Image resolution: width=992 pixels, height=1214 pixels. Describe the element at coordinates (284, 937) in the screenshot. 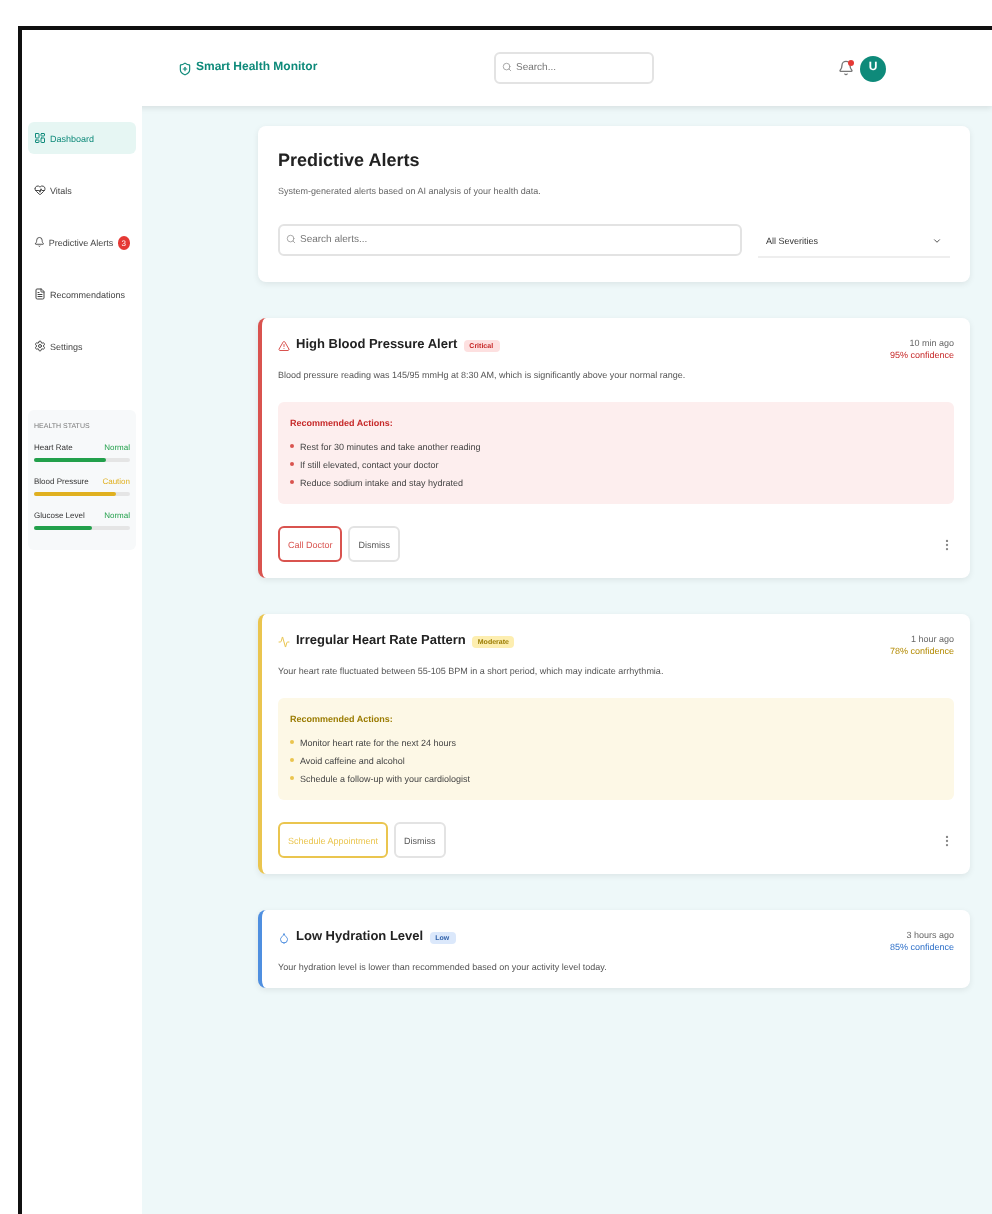

I see `droplet-icon` at that location.